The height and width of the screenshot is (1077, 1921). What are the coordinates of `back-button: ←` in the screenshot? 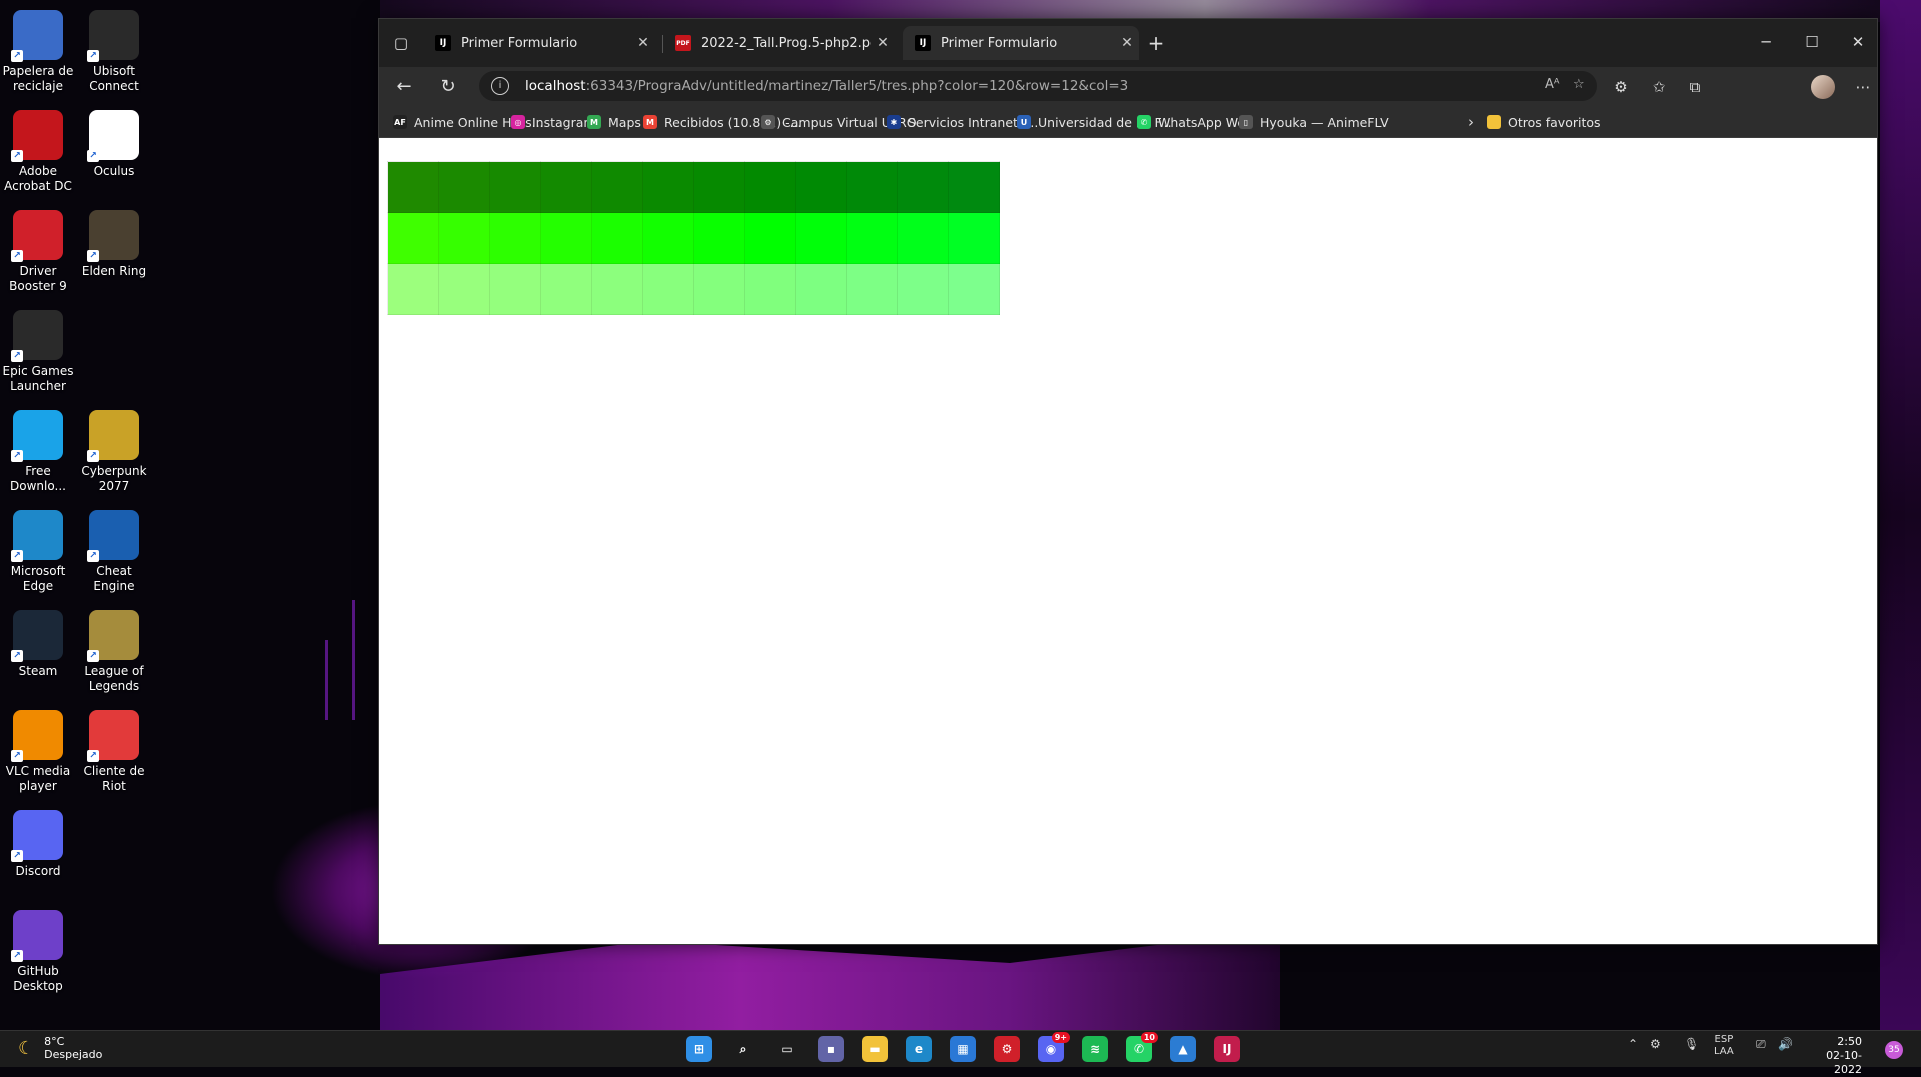 It's located at (404, 87).